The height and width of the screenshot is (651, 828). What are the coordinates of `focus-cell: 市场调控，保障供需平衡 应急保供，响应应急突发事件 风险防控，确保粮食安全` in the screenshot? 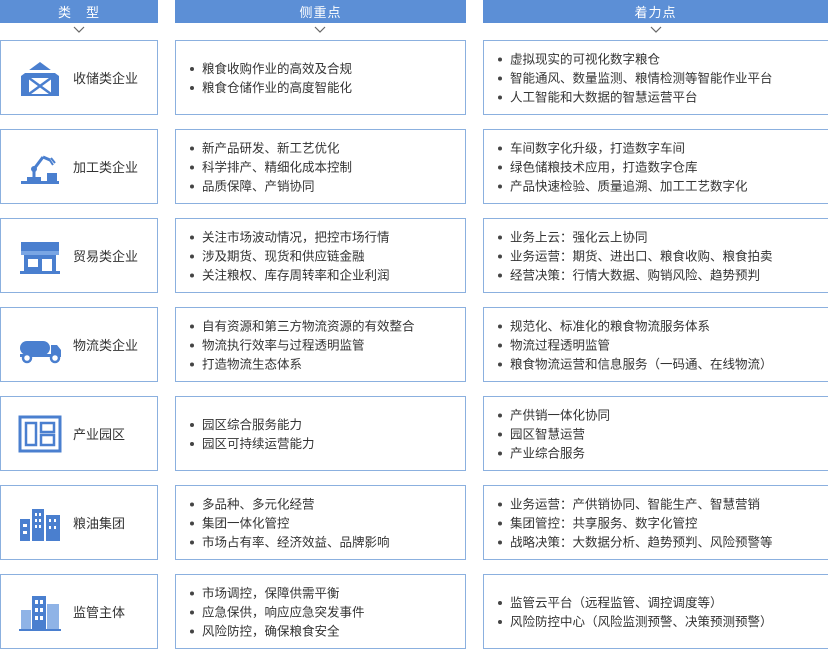 It's located at (320, 611).